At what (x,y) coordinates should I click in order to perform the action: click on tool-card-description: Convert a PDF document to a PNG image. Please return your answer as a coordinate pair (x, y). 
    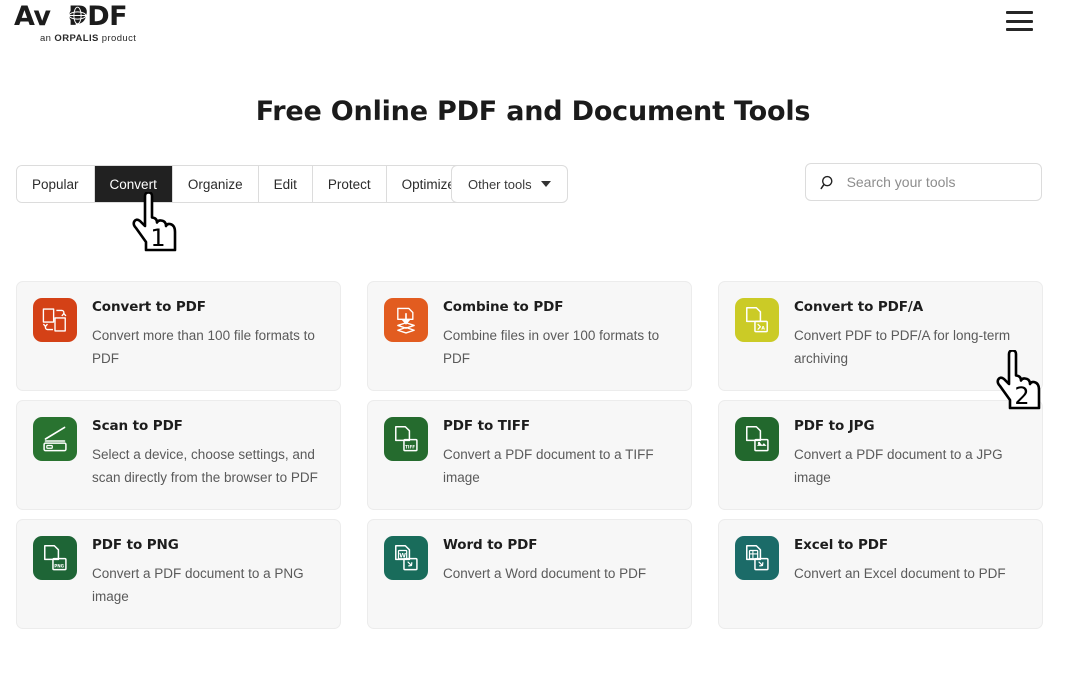
    Looking at the image, I should click on (198, 585).